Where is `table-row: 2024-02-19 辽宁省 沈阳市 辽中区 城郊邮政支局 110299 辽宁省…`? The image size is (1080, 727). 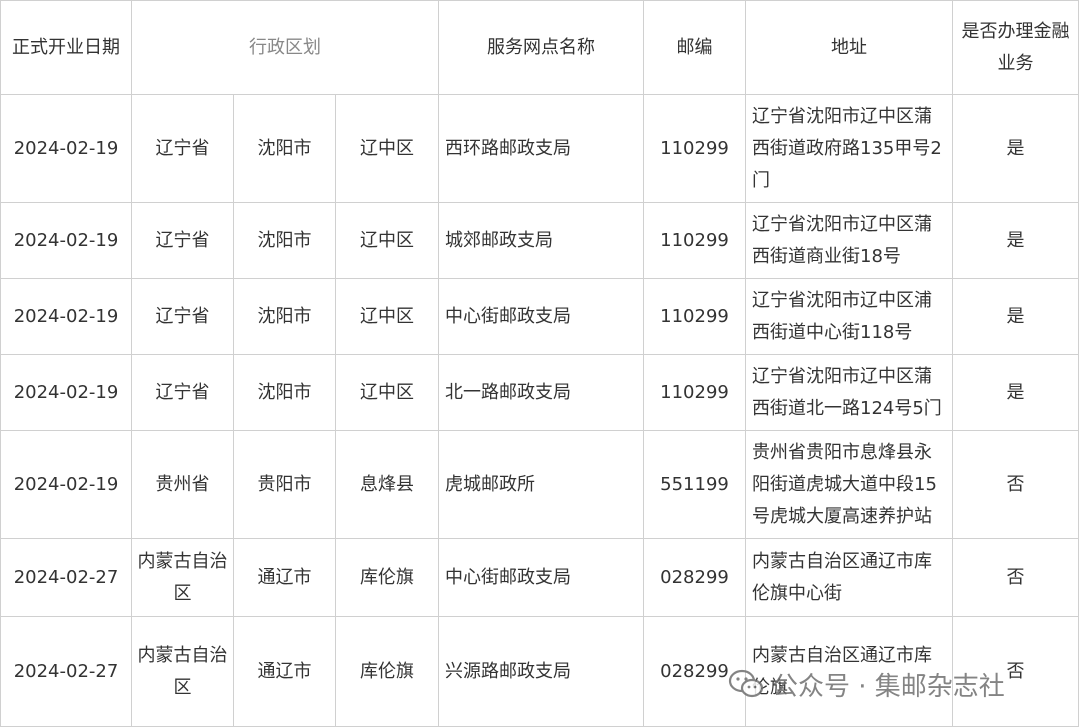 table-row: 2024-02-19 辽宁省 沈阳市 辽中区 城郊邮政支局 110299 辽宁省… is located at coordinates (539, 240).